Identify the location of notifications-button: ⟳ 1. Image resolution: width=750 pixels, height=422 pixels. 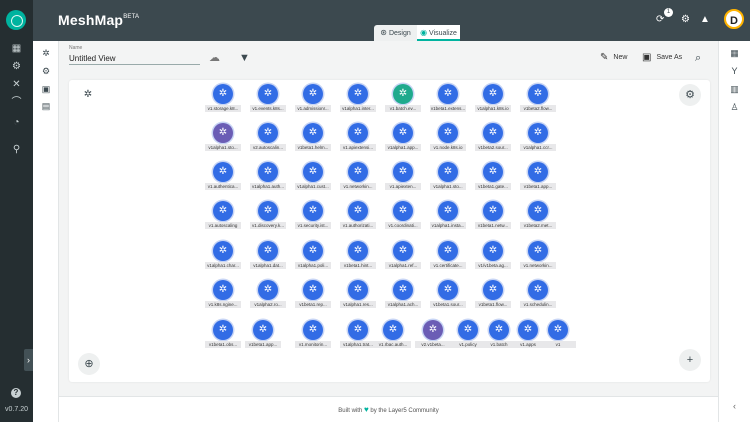
(664, 17).